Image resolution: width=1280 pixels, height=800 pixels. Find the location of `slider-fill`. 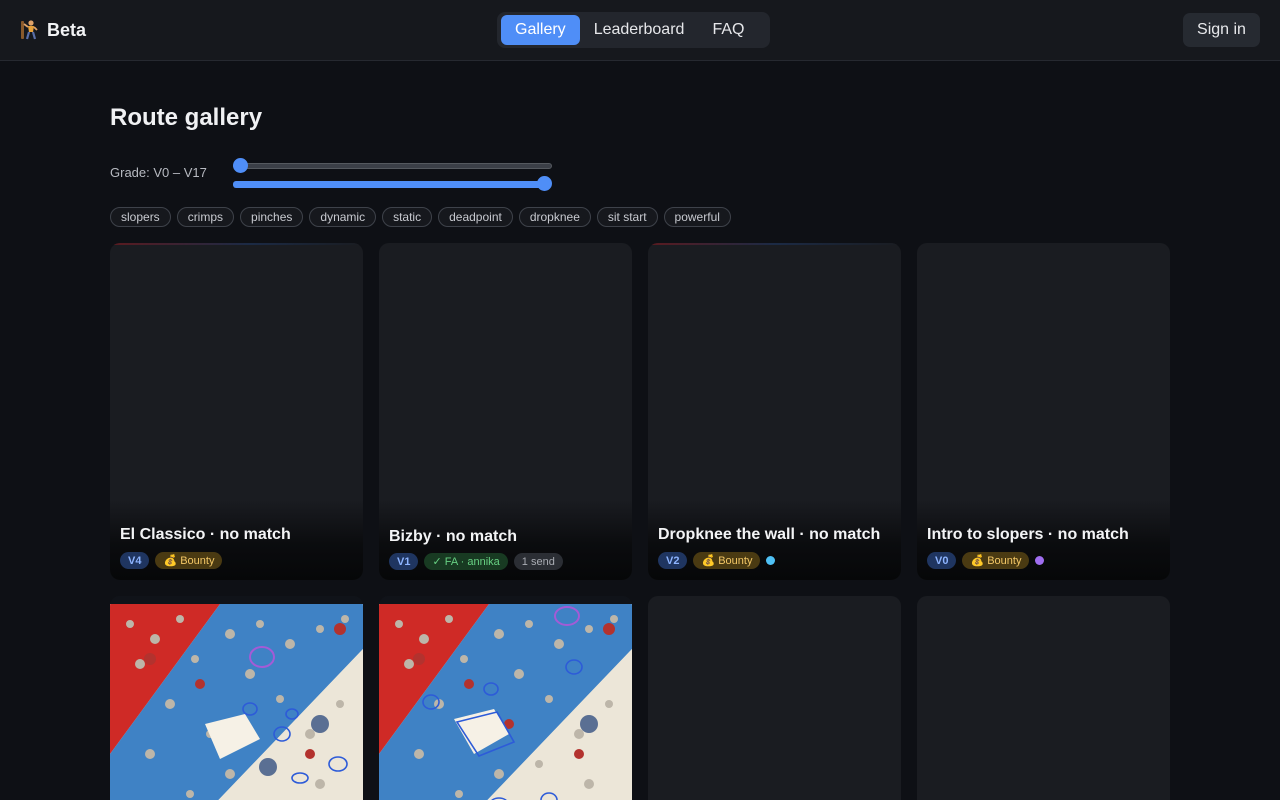

slider-fill is located at coordinates (389, 184).